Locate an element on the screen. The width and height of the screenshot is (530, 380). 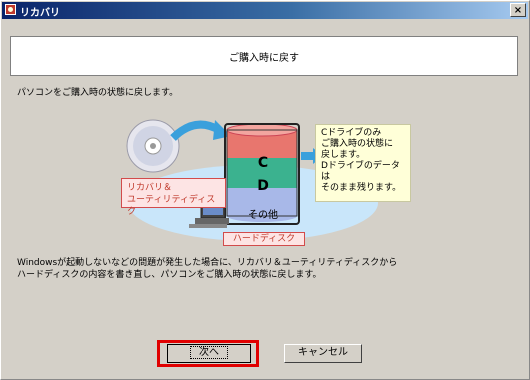
cd-label: リカバリ＆ ユーティリティディスク is located at coordinates (173, 197).